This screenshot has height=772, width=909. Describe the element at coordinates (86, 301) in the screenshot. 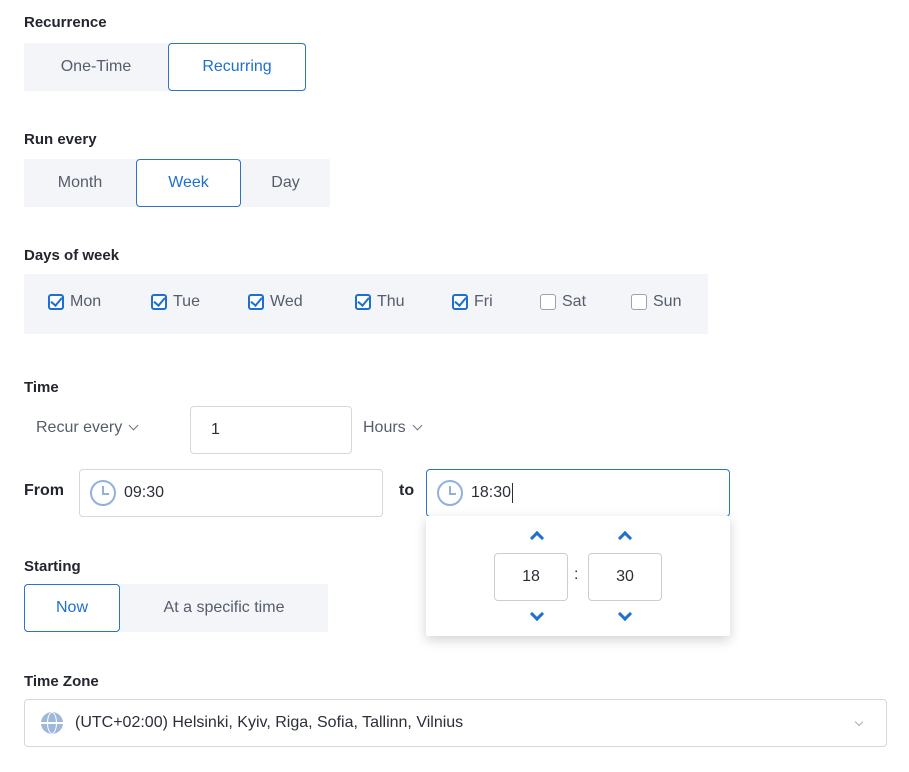

I see `day-label: Mon` at that location.